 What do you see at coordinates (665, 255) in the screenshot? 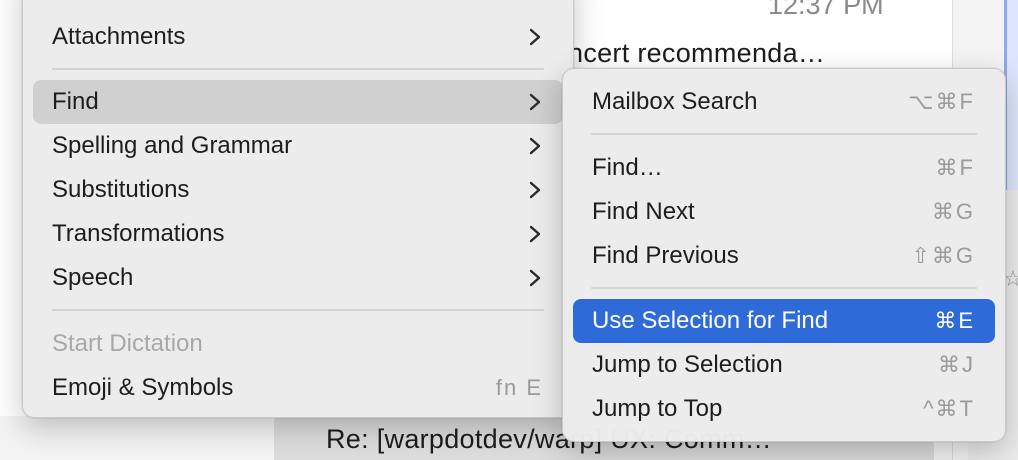
I see `menu-item-label: Find Previous` at bounding box center [665, 255].